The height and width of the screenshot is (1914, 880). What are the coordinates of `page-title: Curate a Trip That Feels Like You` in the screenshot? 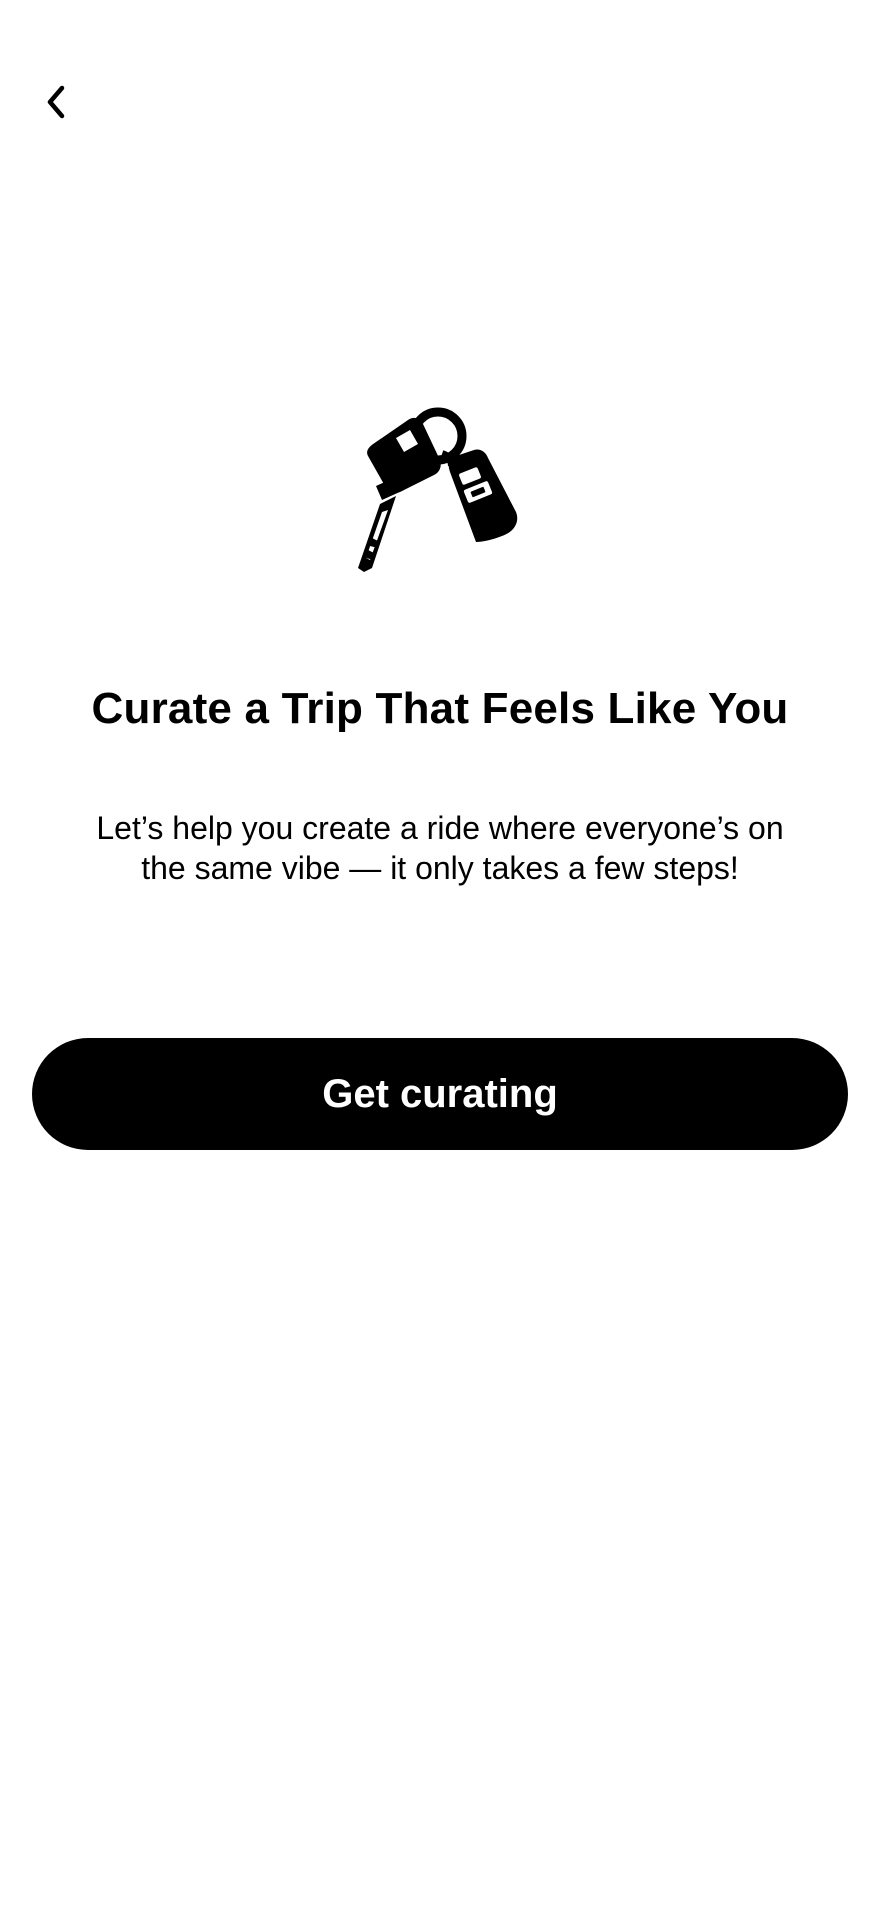 It's located at (440, 708).